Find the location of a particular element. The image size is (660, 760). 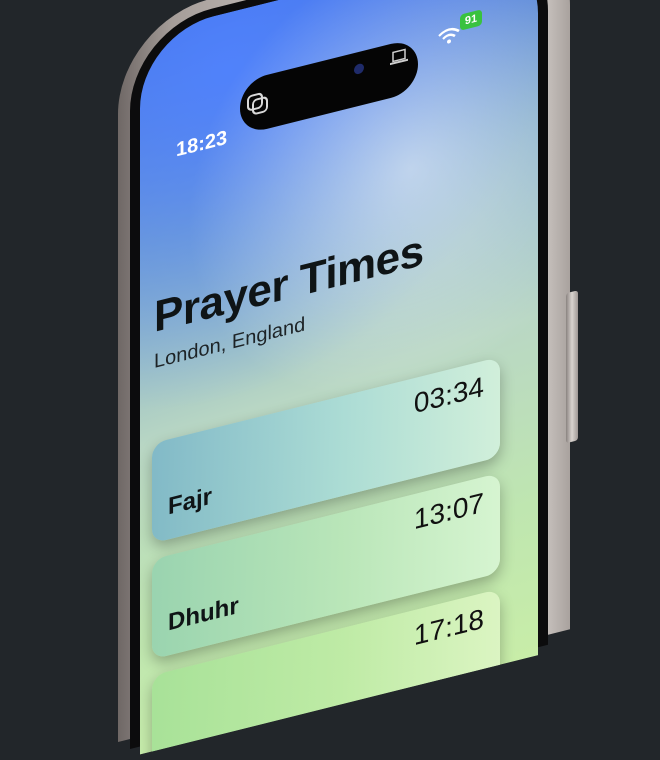

prayer-time: 13:07 is located at coordinates (448, 511).